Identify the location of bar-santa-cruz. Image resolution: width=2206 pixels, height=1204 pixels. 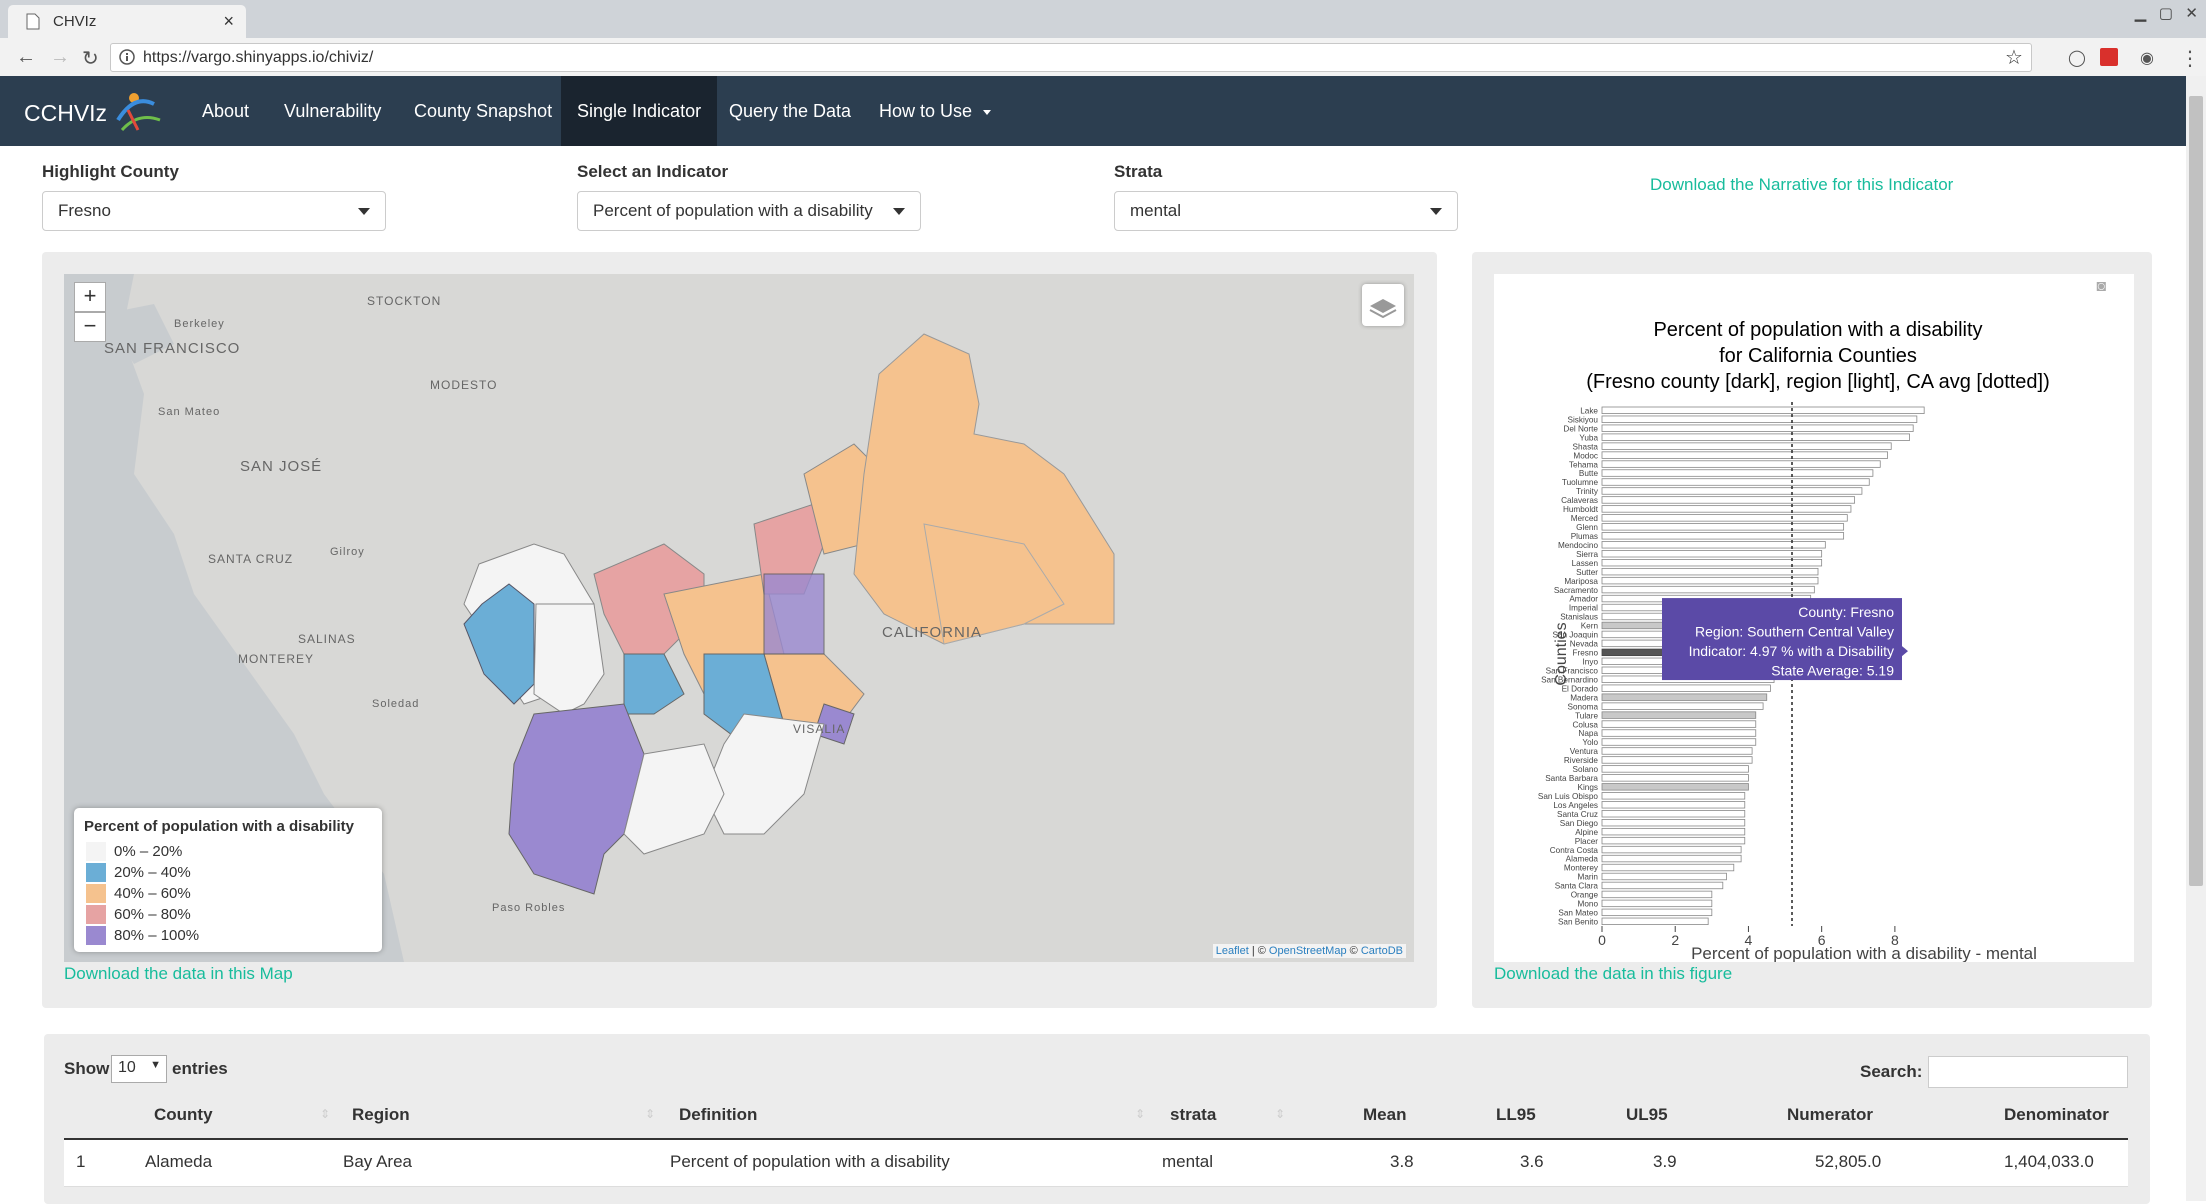
(1673, 814).